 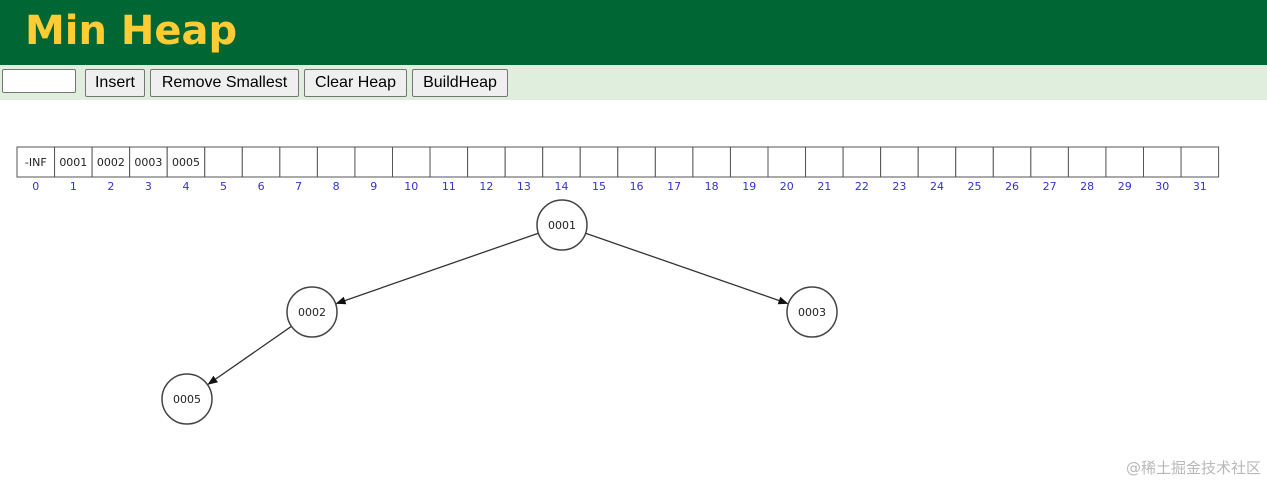 What do you see at coordinates (749, 186) in the screenshot?
I see `array-index-label: 19` at bounding box center [749, 186].